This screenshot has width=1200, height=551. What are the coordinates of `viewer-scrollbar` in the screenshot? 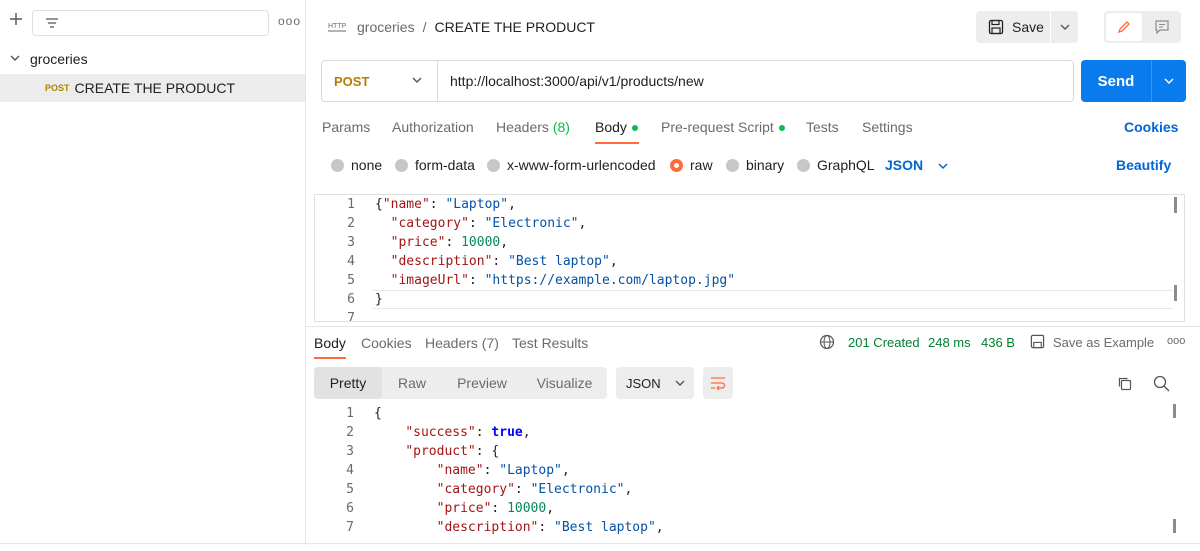 It's located at (1174, 411).